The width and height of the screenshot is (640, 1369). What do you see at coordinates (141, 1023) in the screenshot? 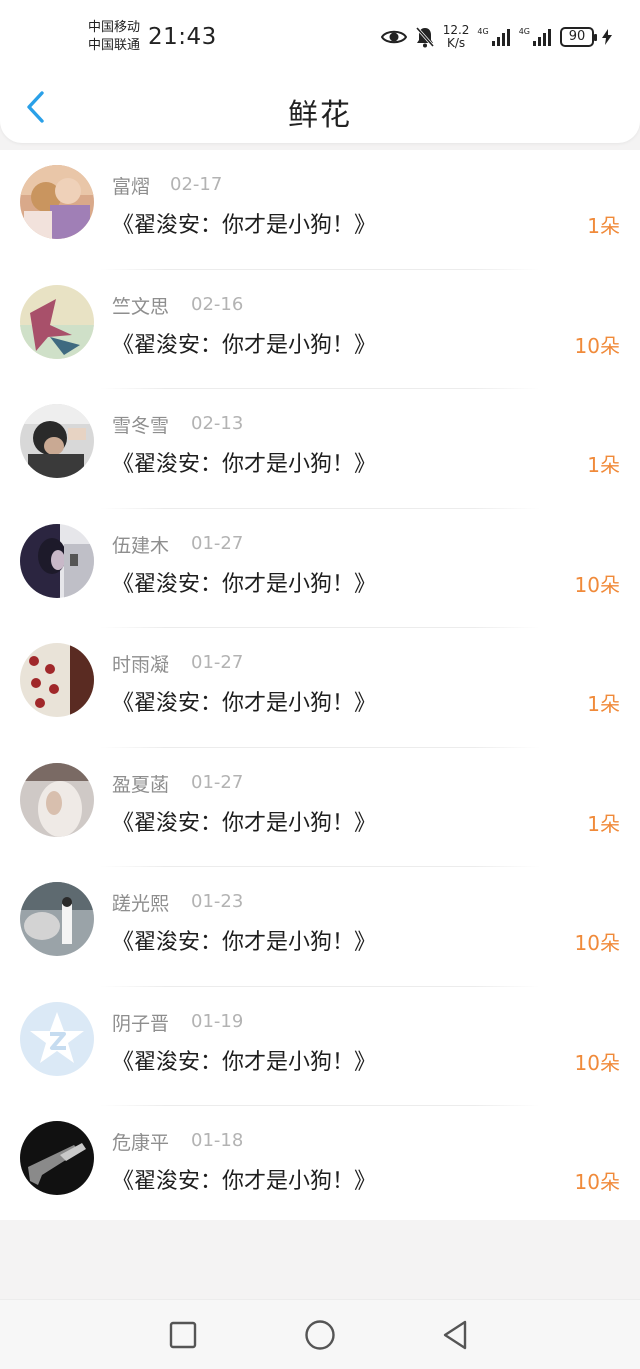
I see `sender-name: 阴子晋` at bounding box center [141, 1023].